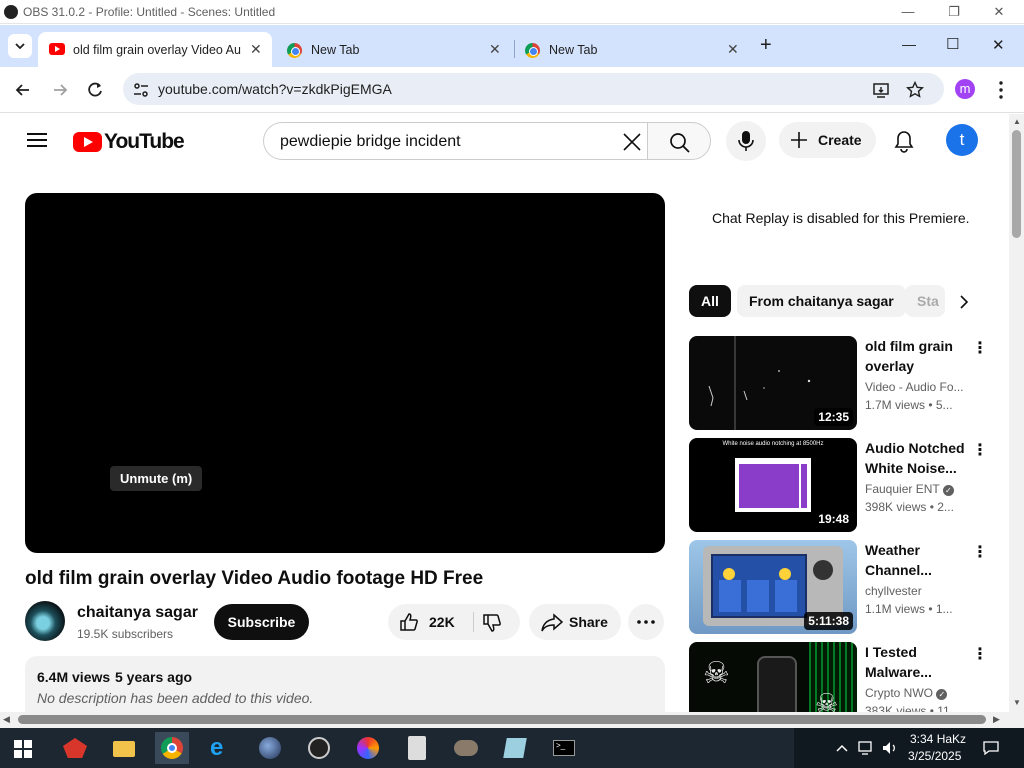 The width and height of the screenshot is (1024, 768). Describe the element at coordinates (821, 301) in the screenshot. I see `chip-from-channel: From chaitanya sagar` at that location.